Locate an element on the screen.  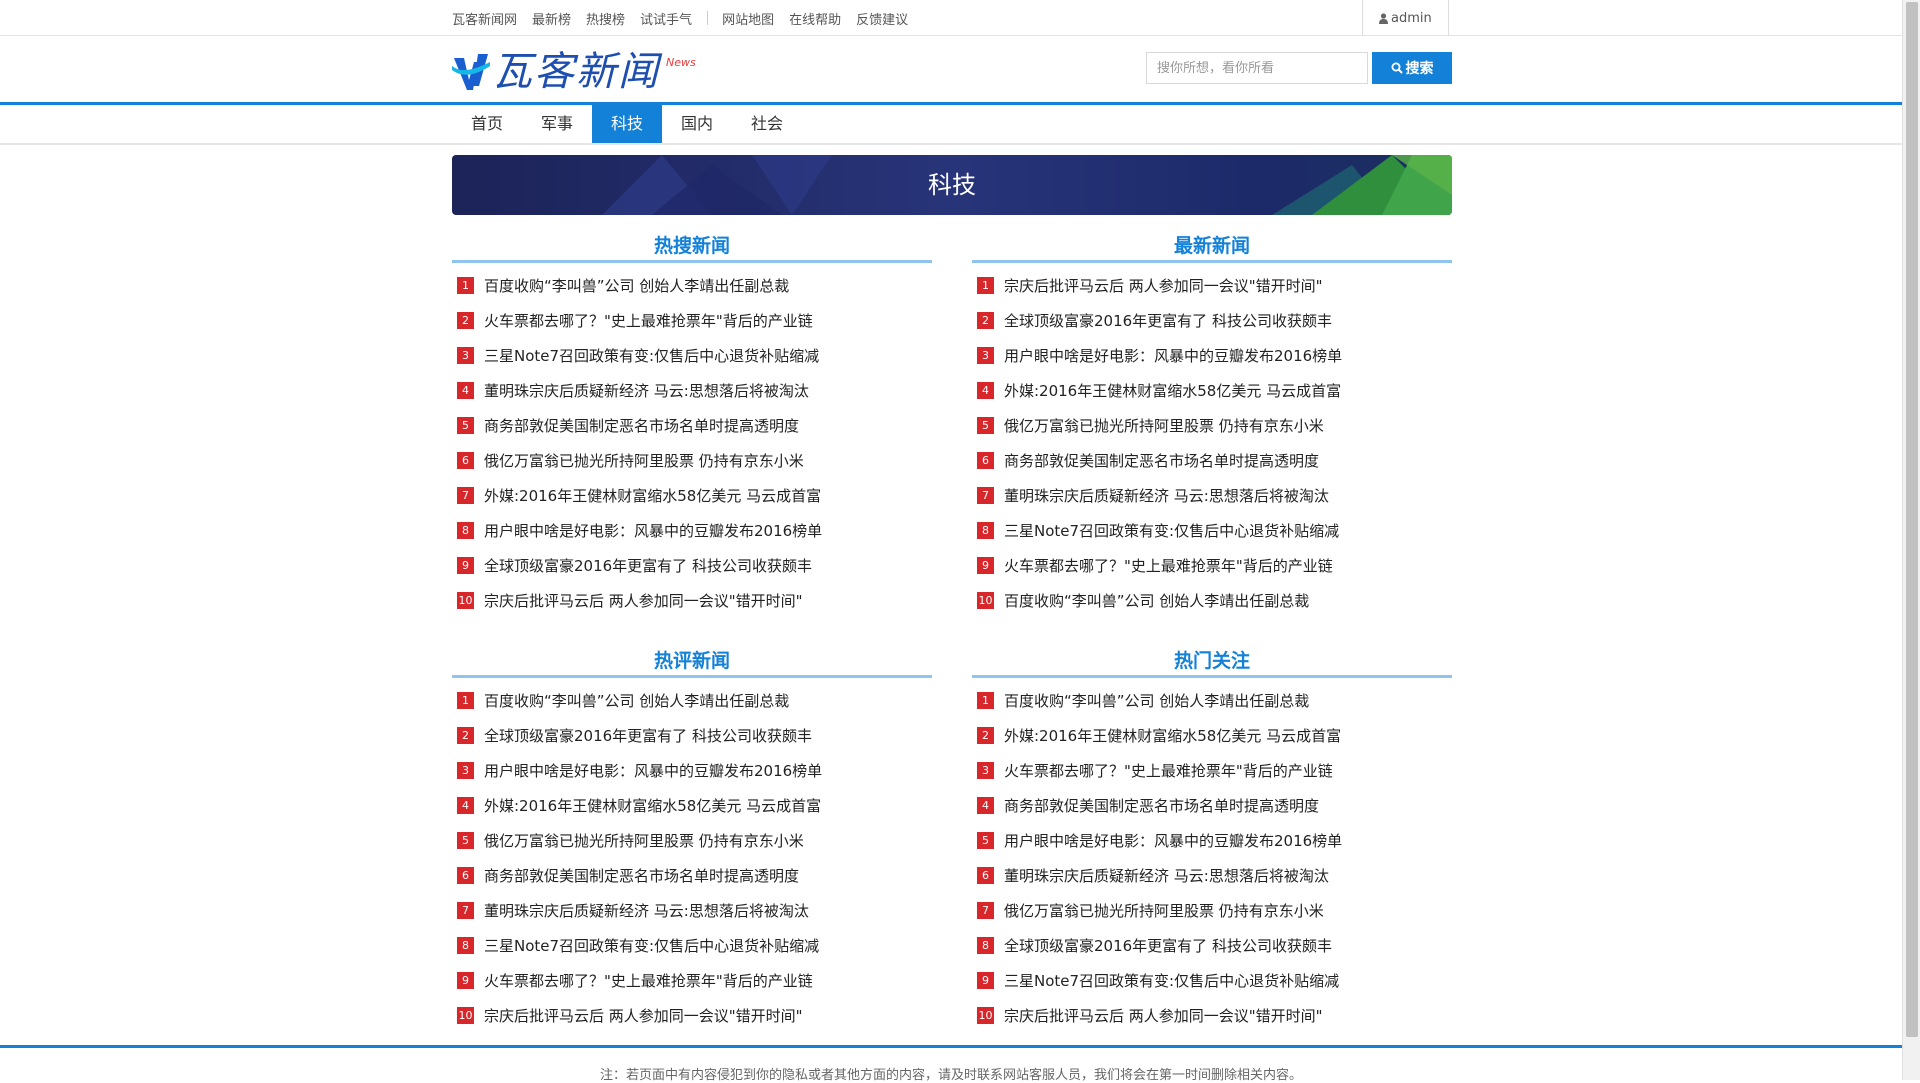
nav-item-society: 社会 is located at coordinates (767, 124).